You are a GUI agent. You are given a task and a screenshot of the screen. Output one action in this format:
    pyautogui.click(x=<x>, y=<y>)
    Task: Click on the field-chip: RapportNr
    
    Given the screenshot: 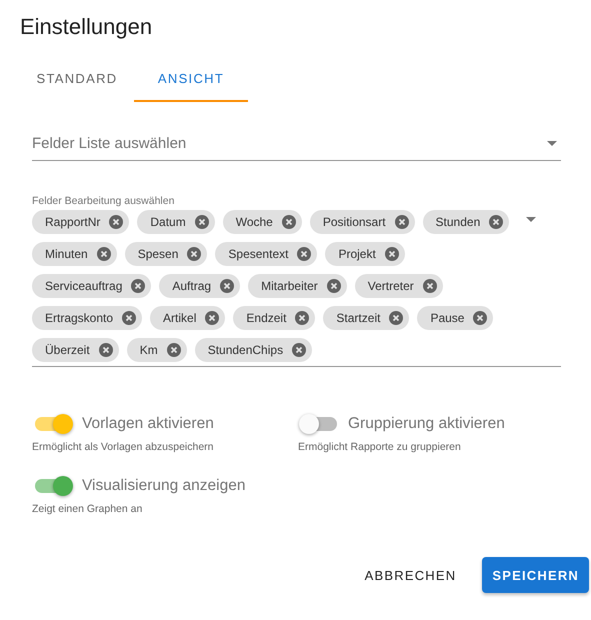 What is the action you would take?
    pyautogui.click(x=81, y=222)
    